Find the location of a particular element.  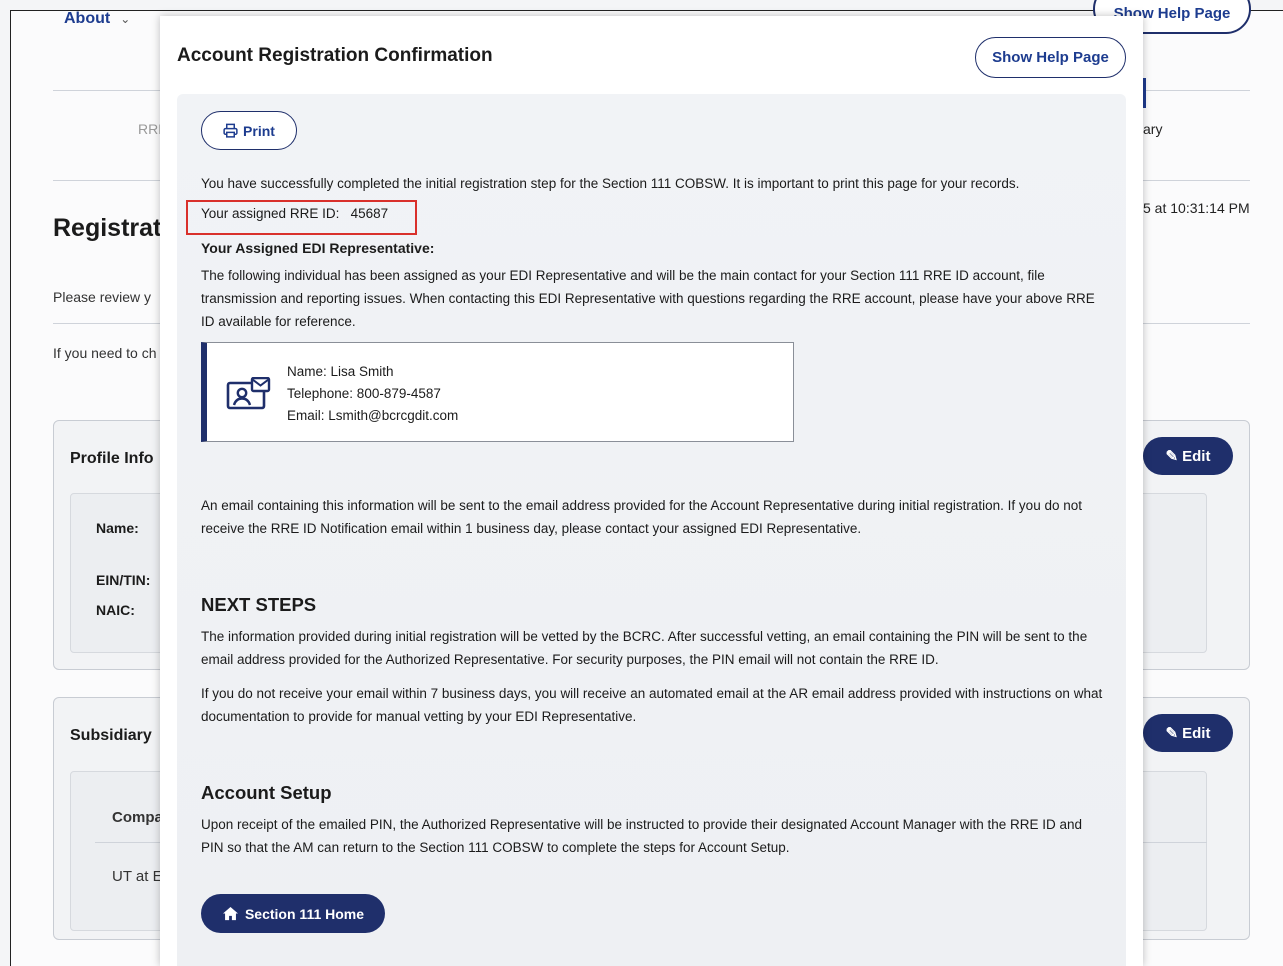

contact-name: Name: Lisa Smith is located at coordinates (340, 371).